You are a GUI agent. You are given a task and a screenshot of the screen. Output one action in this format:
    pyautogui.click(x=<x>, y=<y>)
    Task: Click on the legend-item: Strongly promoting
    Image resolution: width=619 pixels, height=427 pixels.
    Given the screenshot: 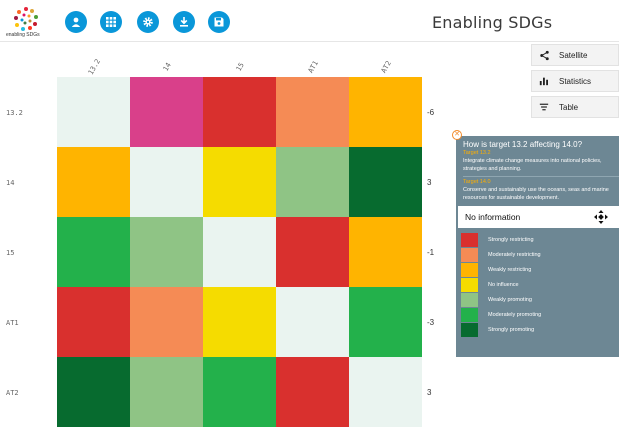 What is the action you would take?
    pyautogui.click(x=497, y=330)
    